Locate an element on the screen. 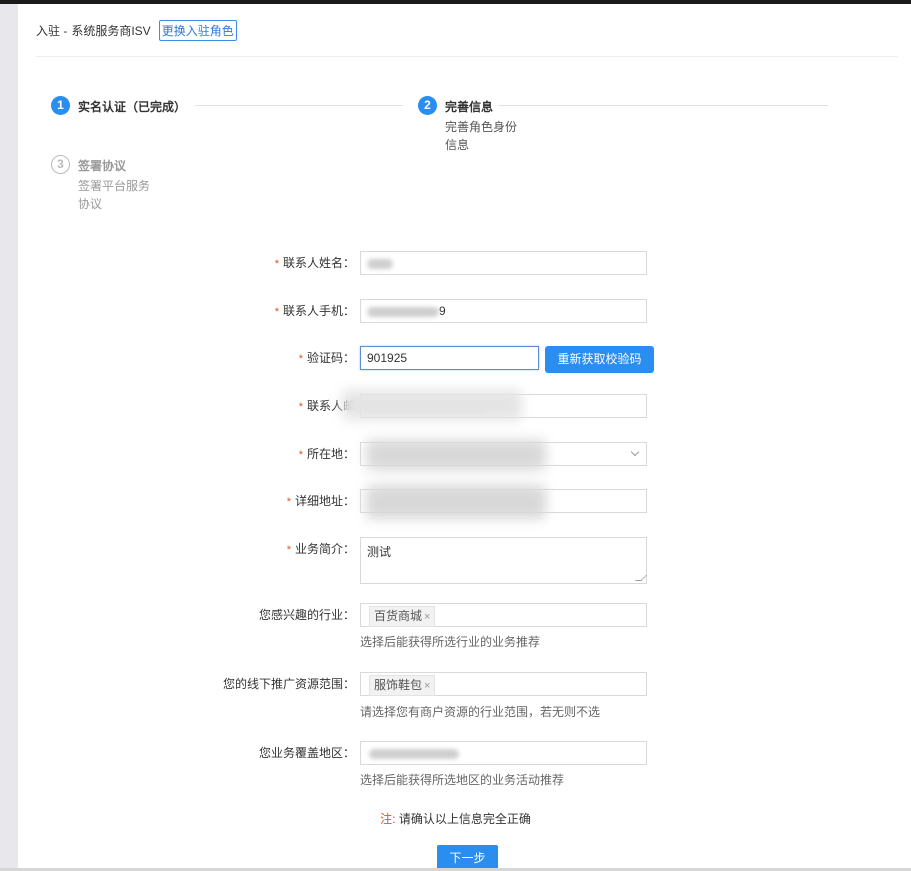 The image size is (911, 871). offline-resources-label: 您的线下推广资源范围： is located at coordinates (288, 684).